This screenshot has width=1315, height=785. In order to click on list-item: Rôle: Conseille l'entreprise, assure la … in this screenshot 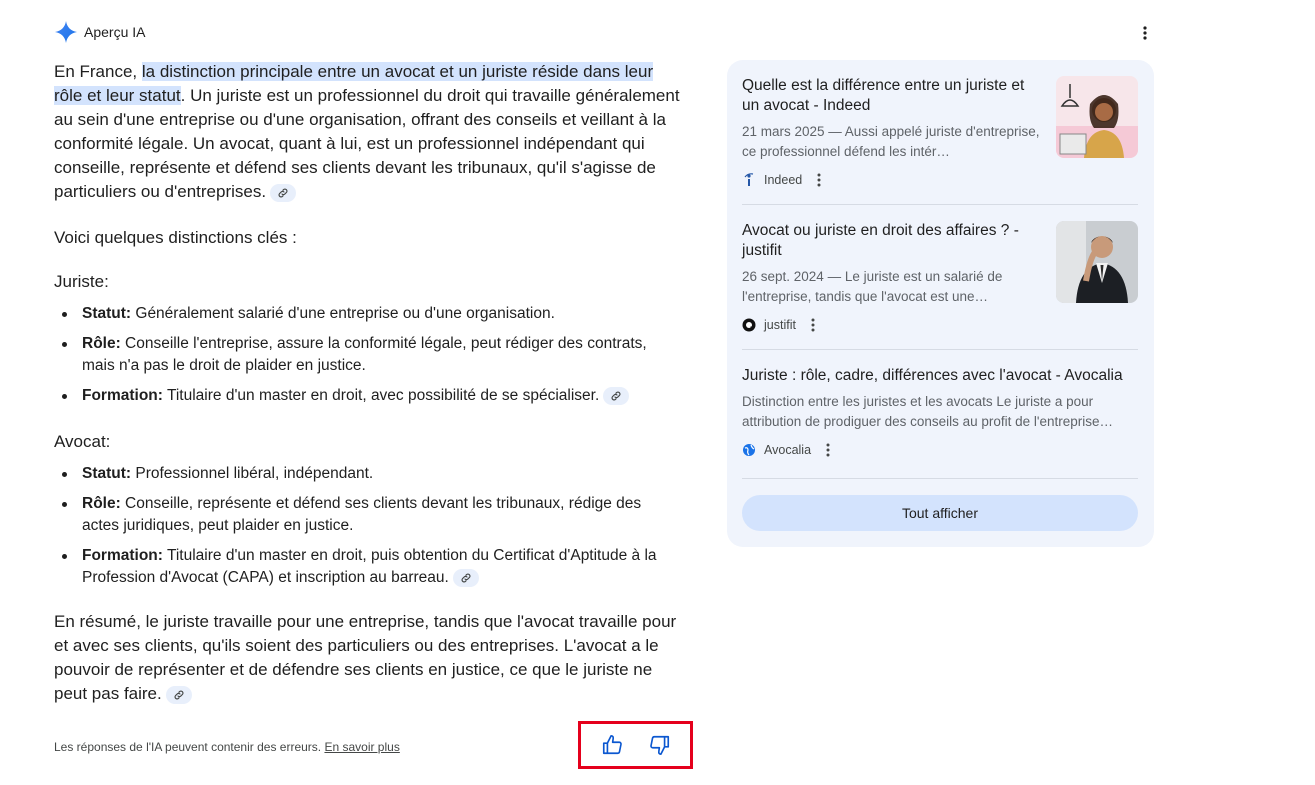, I will do `click(368, 355)`.